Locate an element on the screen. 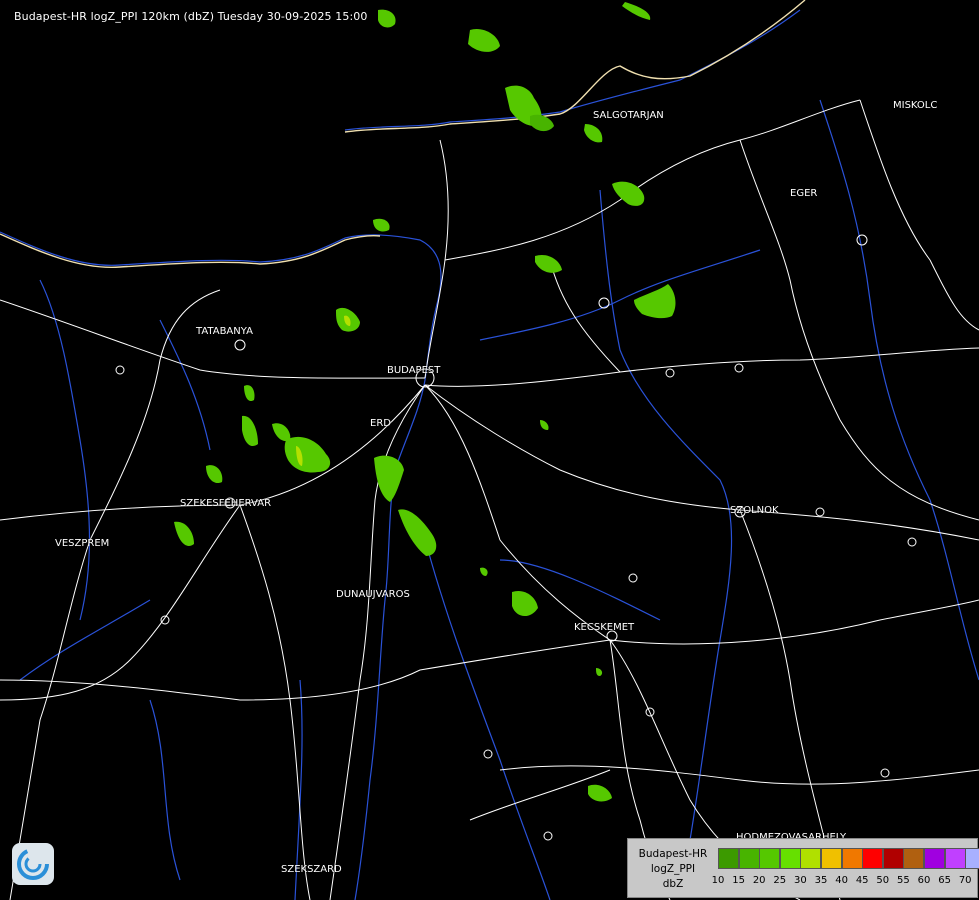 Image resolution: width=979 pixels, height=900 pixels. city-label-szekszard: SZEKSZARD is located at coordinates (311, 869).